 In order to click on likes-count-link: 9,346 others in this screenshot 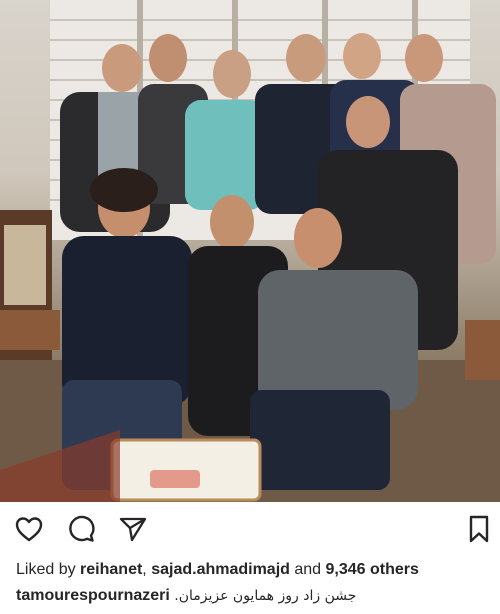, I will do `click(372, 569)`.